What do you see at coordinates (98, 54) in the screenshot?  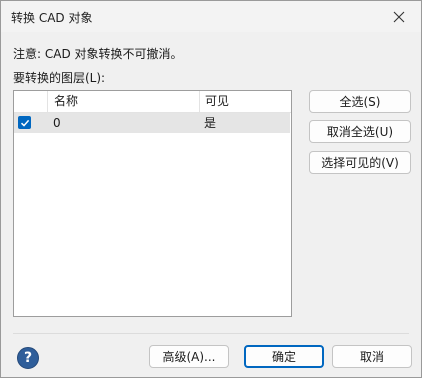 I see `warning-note: 注意: CAD 对象转换不可撤消。` at bounding box center [98, 54].